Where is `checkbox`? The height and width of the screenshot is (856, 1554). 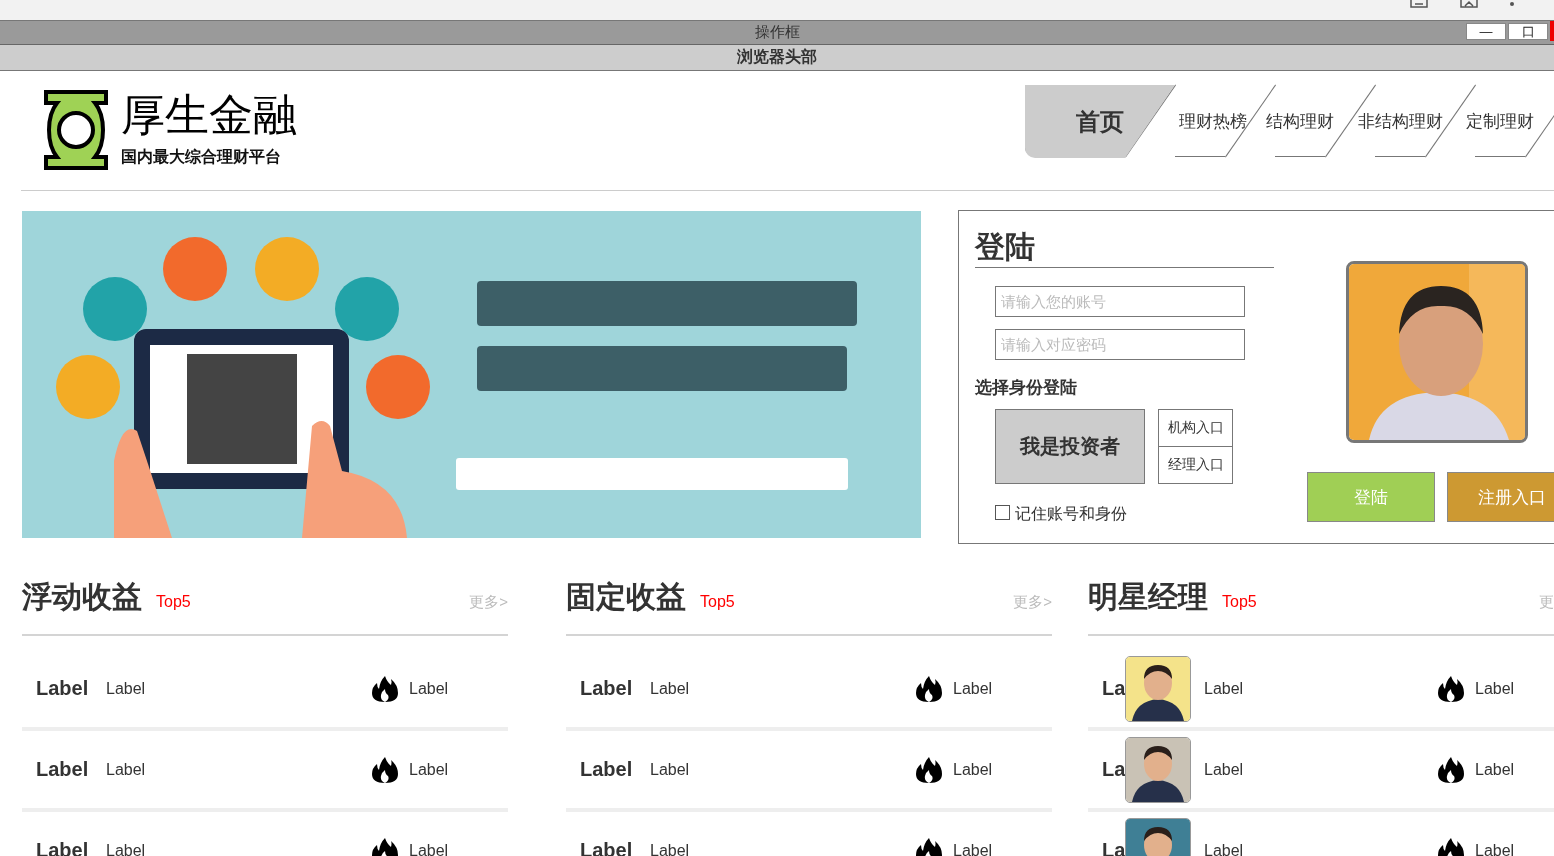
checkbox is located at coordinates (1002, 512).